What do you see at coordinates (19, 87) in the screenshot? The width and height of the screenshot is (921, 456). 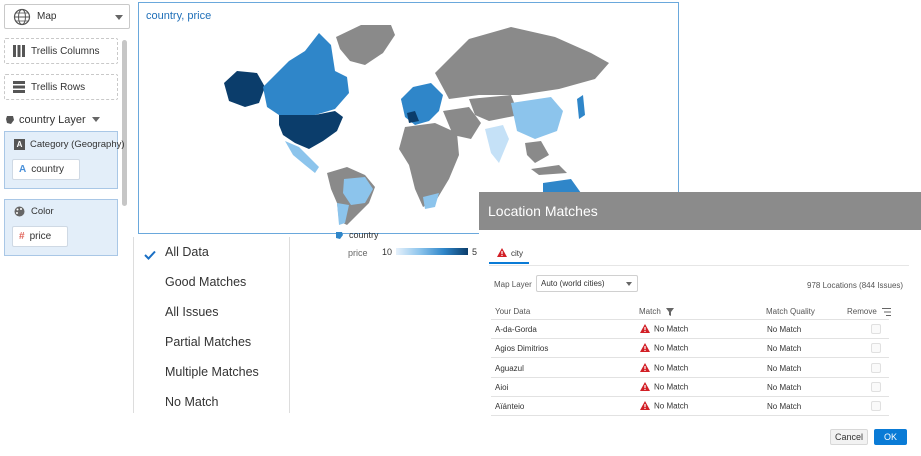 I see `rows-icon` at bounding box center [19, 87].